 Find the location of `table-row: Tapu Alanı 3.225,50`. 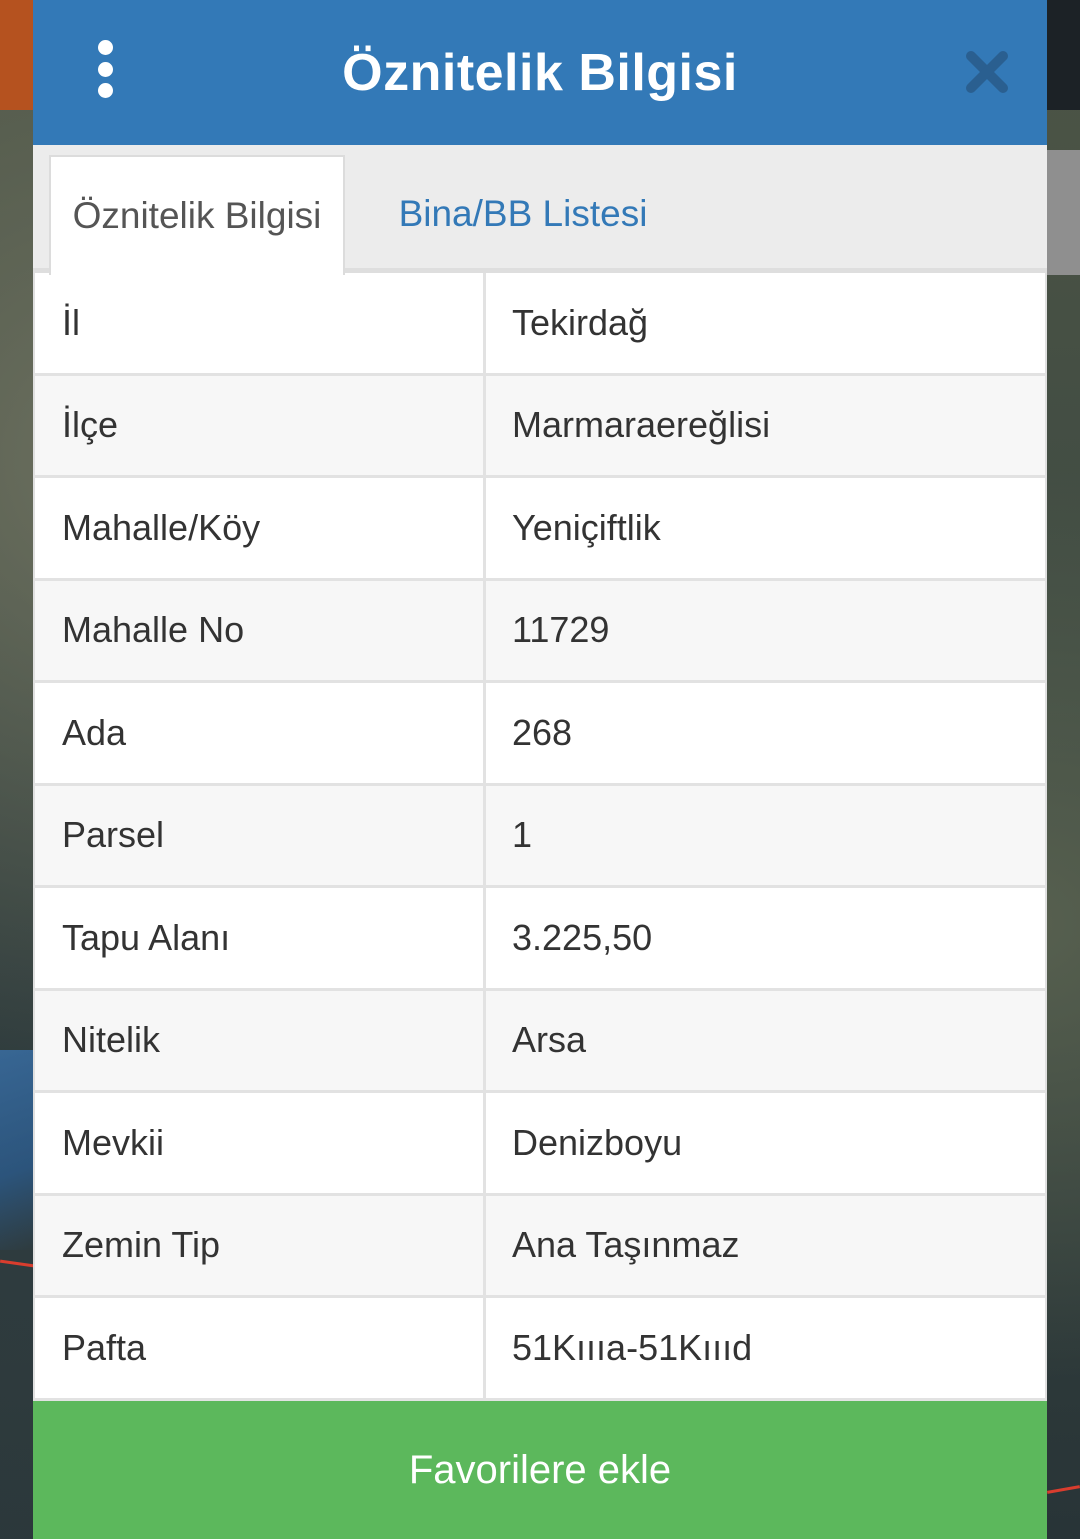

table-row: Tapu Alanı 3.225,50 is located at coordinates (540, 939).